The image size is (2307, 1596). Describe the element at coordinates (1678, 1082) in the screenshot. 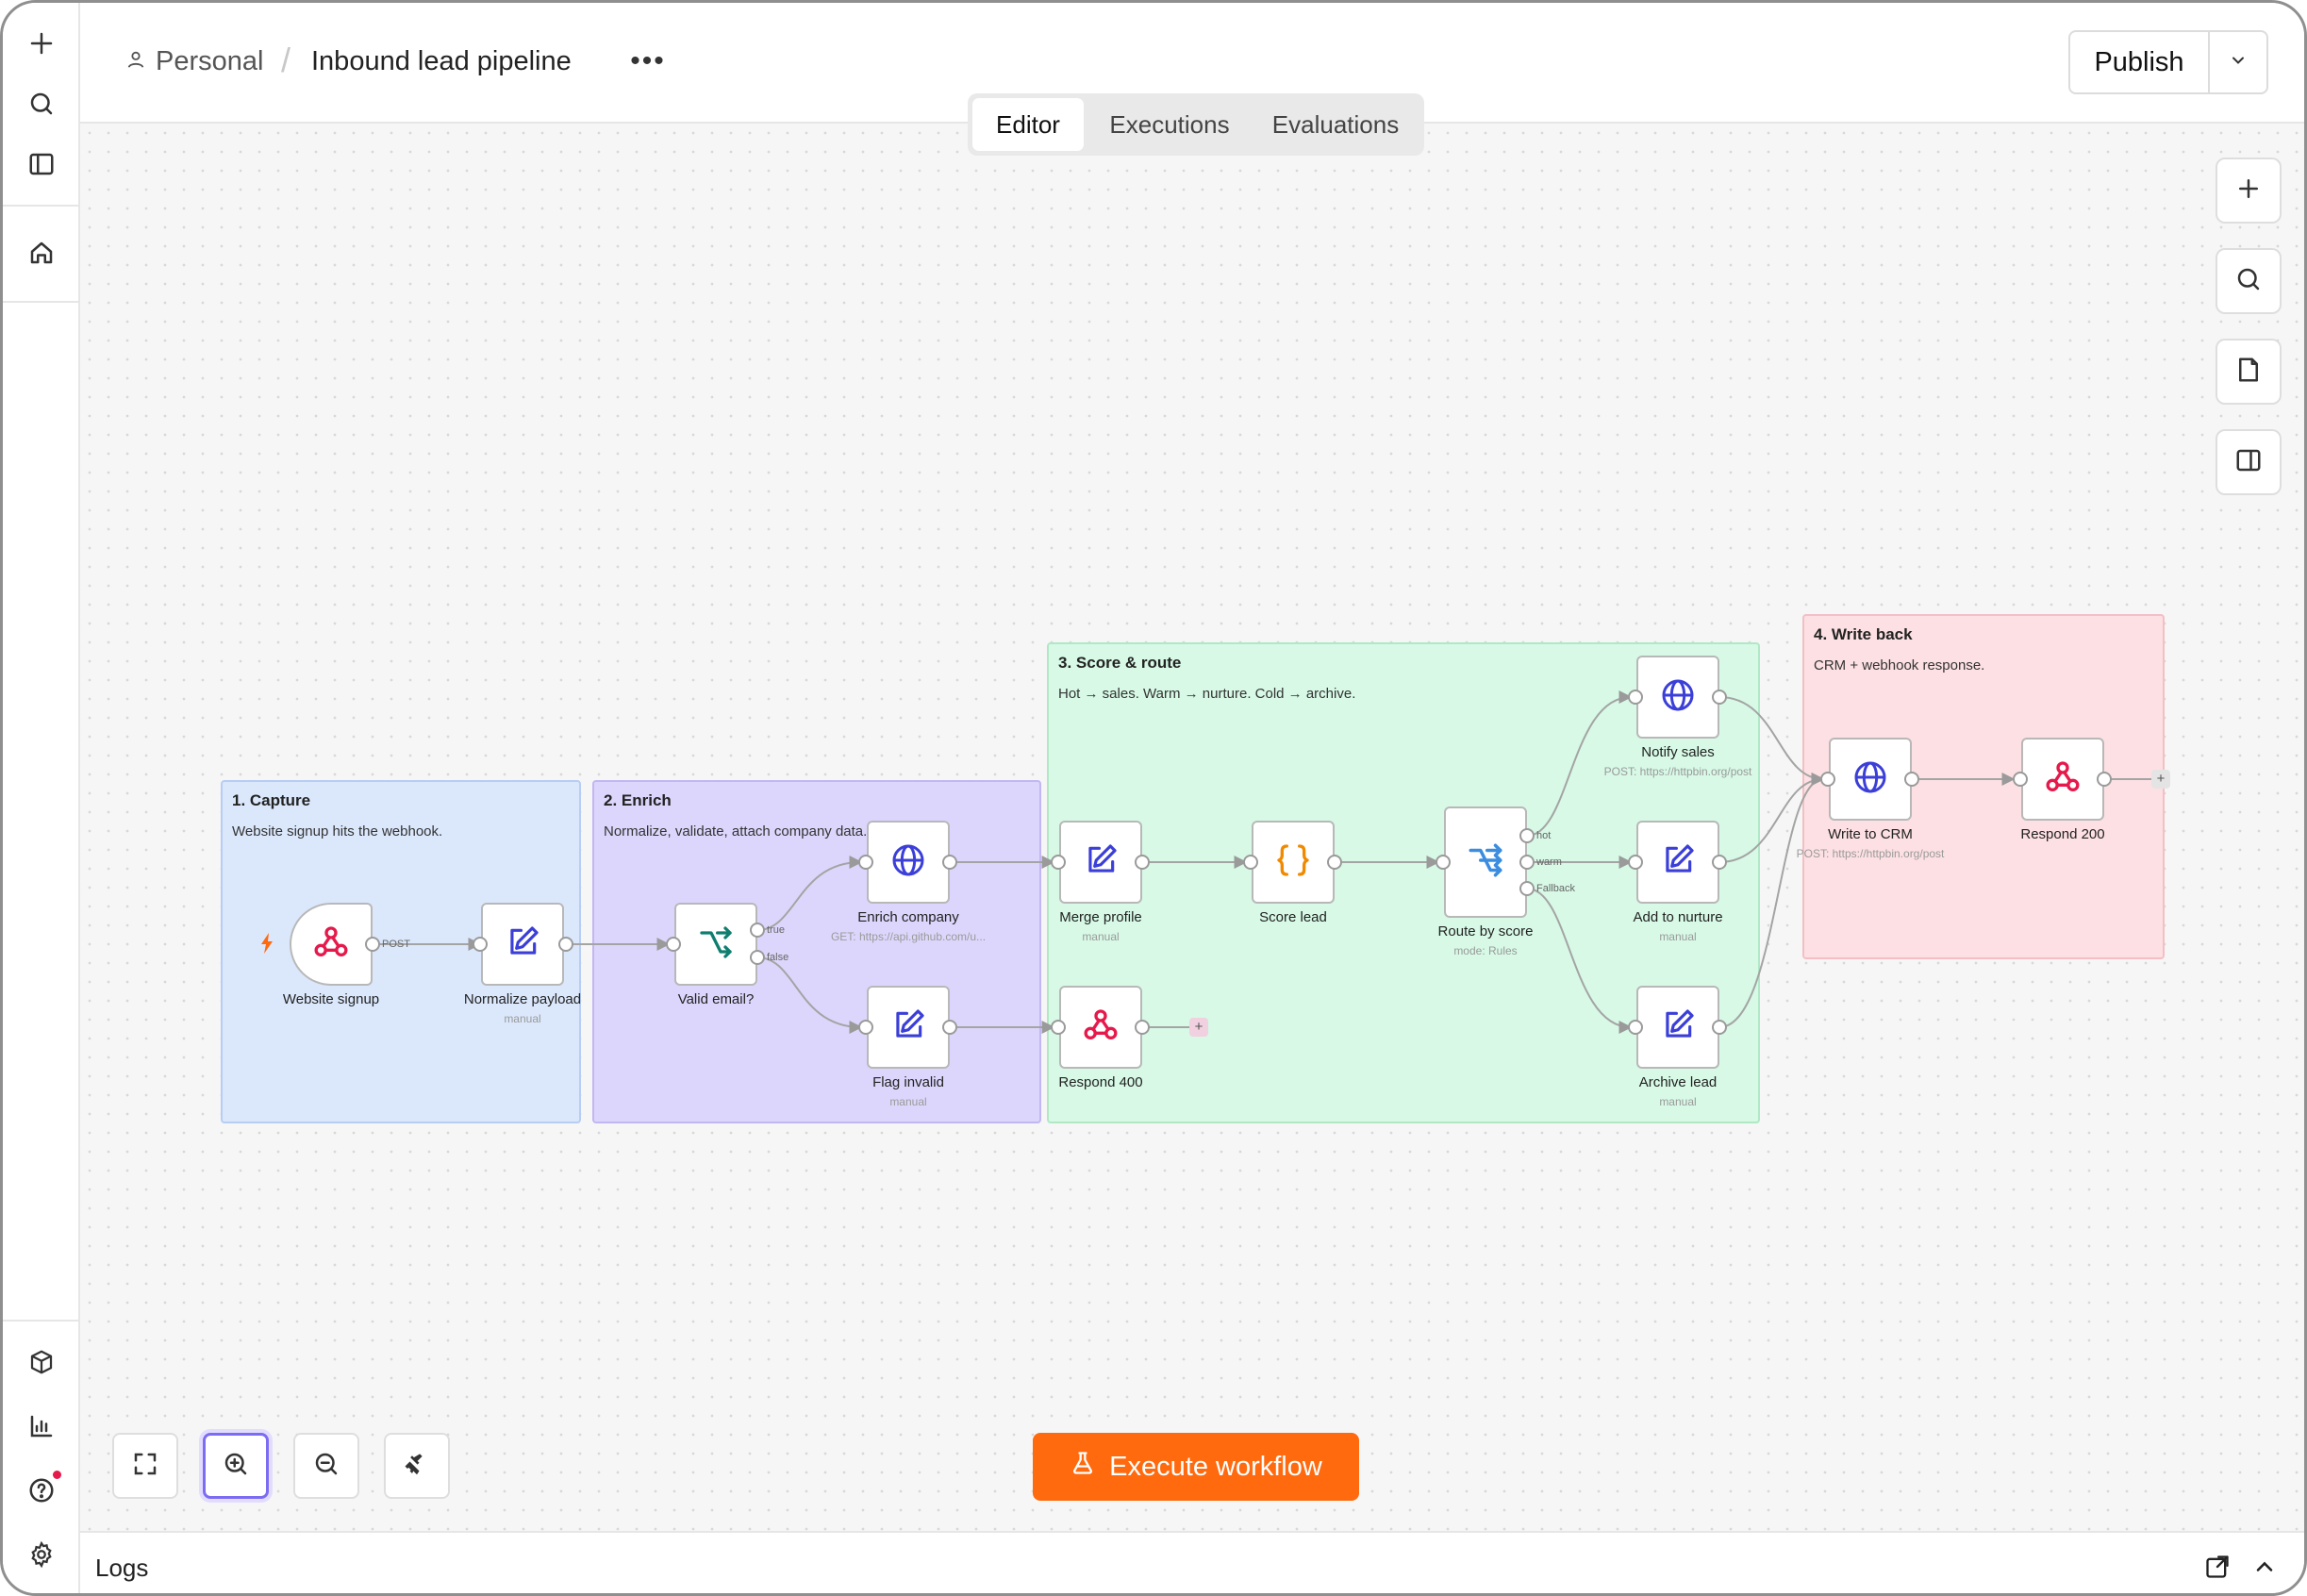

I see `node-label: Archive lead` at that location.